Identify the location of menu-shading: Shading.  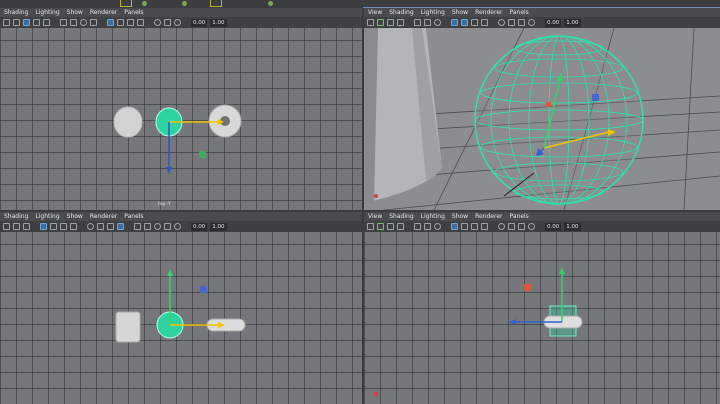
(401, 12).